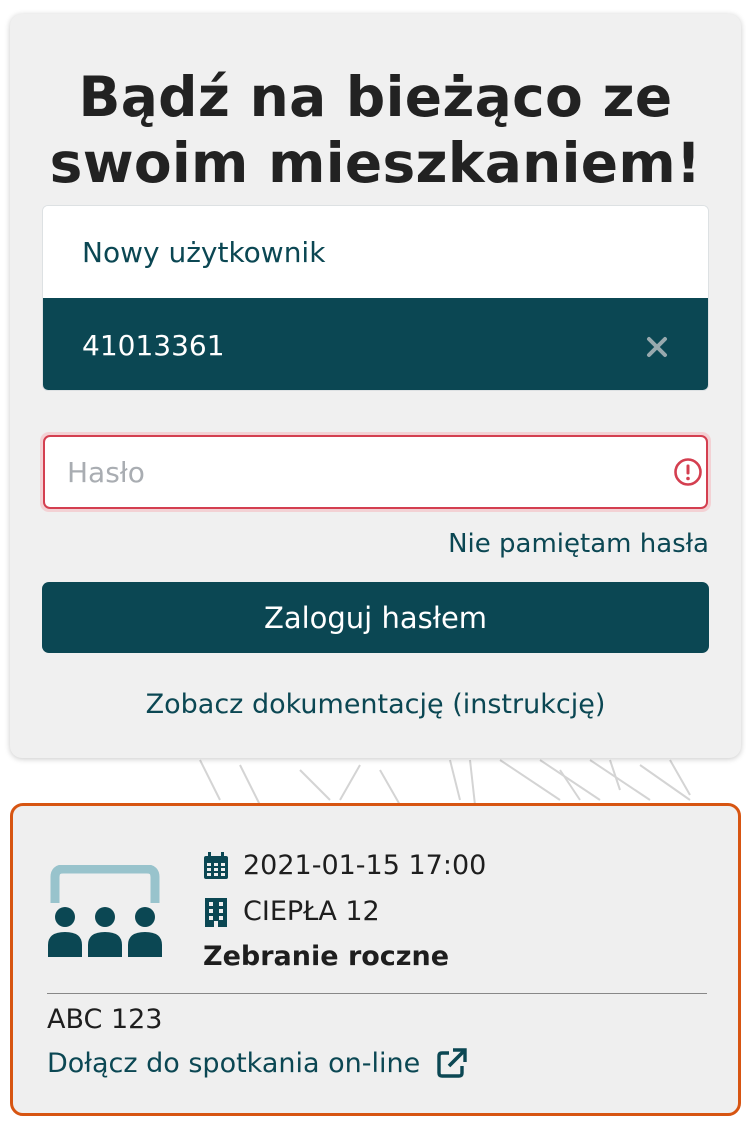 The width and height of the screenshot is (746, 1123). I want to click on meeting-code: ABC 123, so click(105, 1019).